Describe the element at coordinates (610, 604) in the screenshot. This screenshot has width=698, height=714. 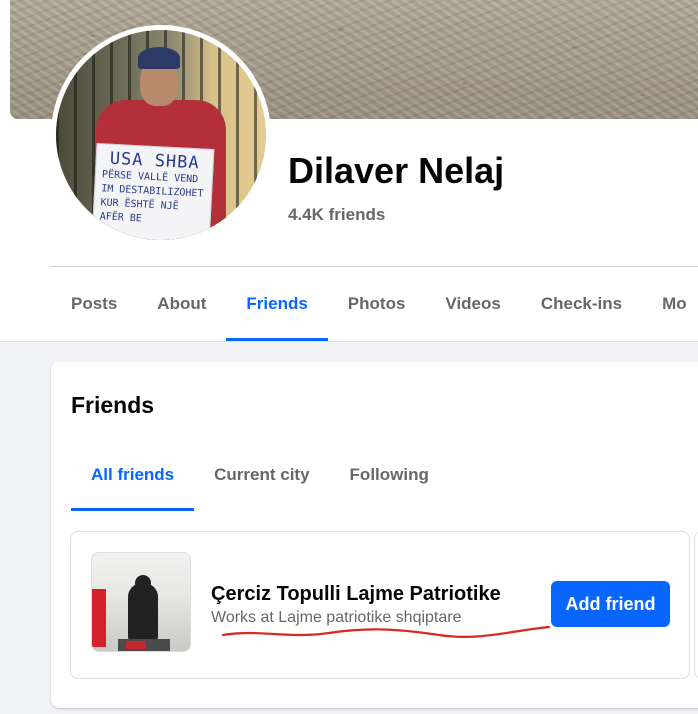
I see `add-friend-button: Add friend` at that location.